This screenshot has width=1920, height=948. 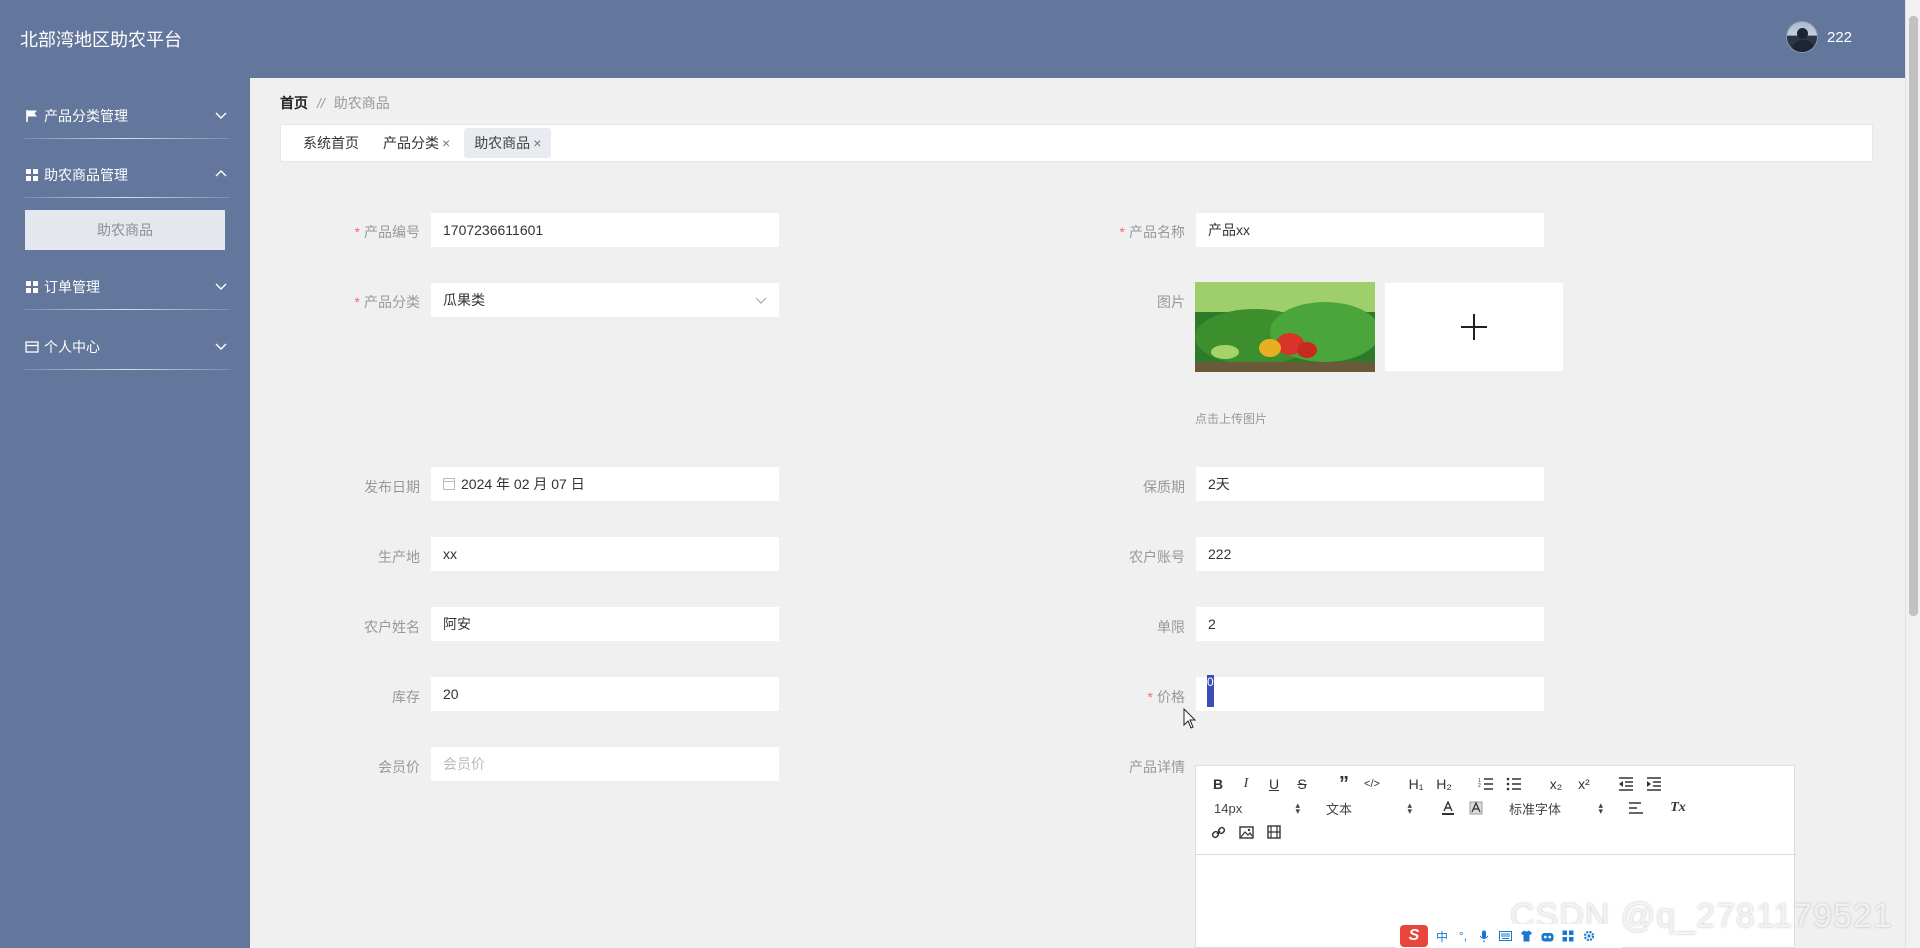 What do you see at coordinates (1257, 808) in the screenshot?
I see `font-size-select: 14px ▴ ▾` at bounding box center [1257, 808].